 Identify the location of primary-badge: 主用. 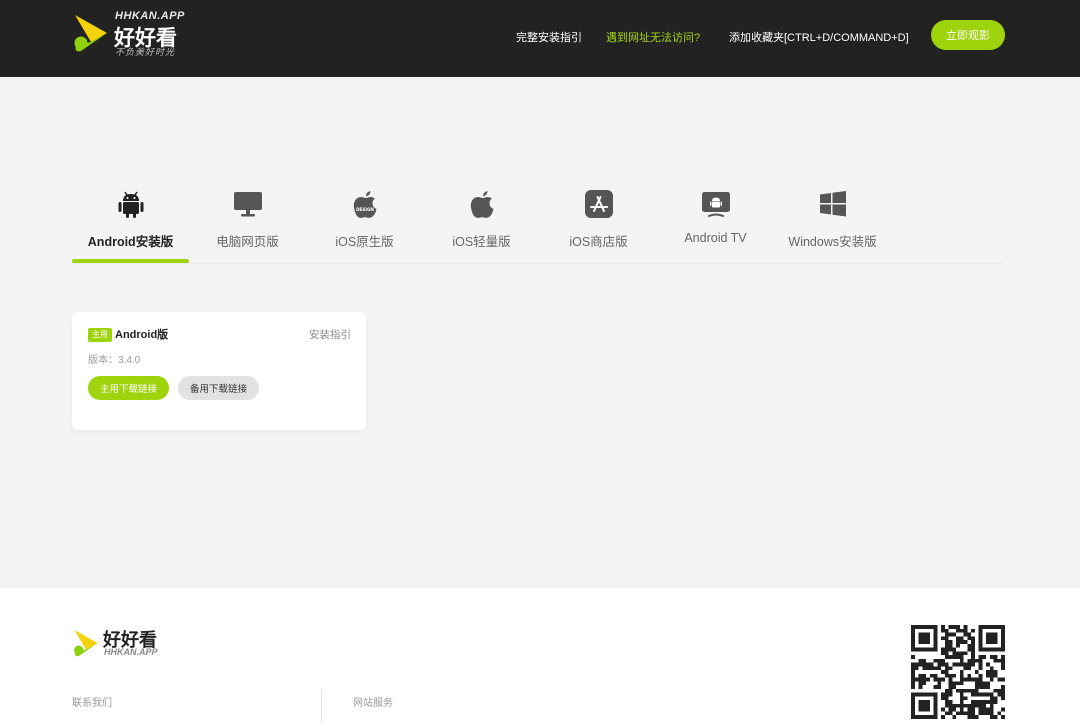
(100, 335).